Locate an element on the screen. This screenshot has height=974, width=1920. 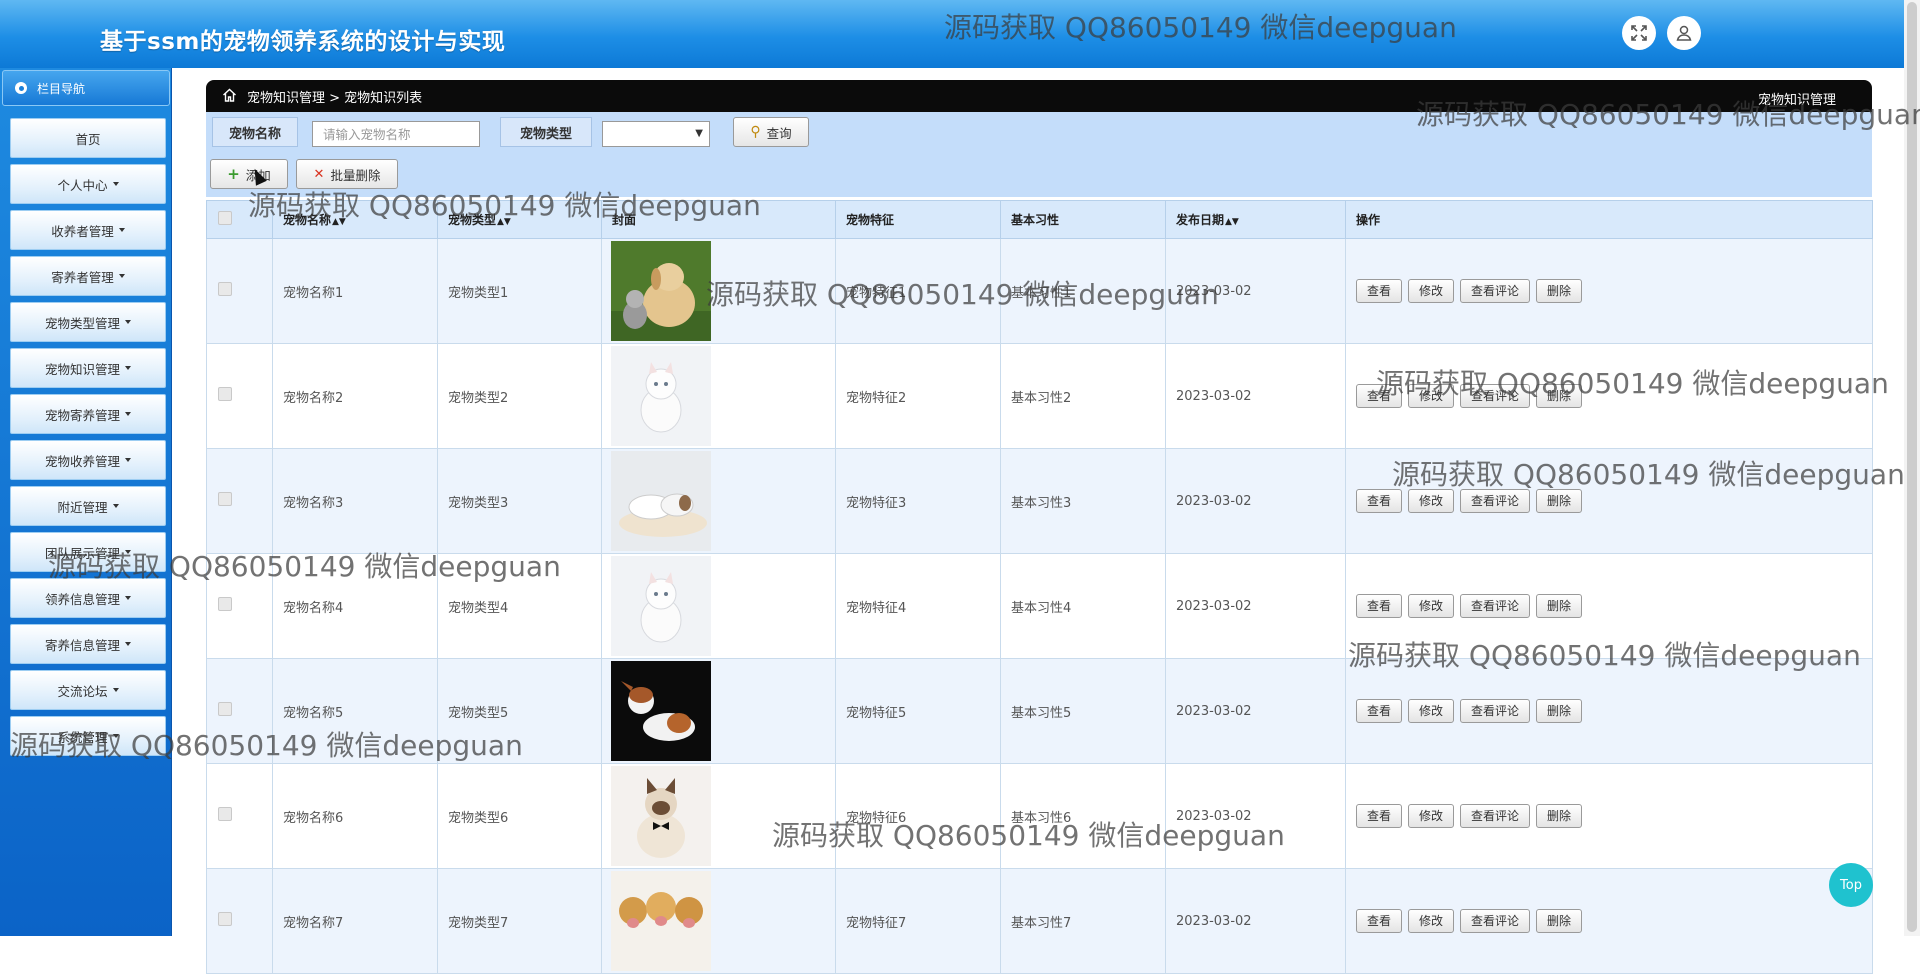
sidebar-item-11: 领养信息管理 is located at coordinates (88, 598).